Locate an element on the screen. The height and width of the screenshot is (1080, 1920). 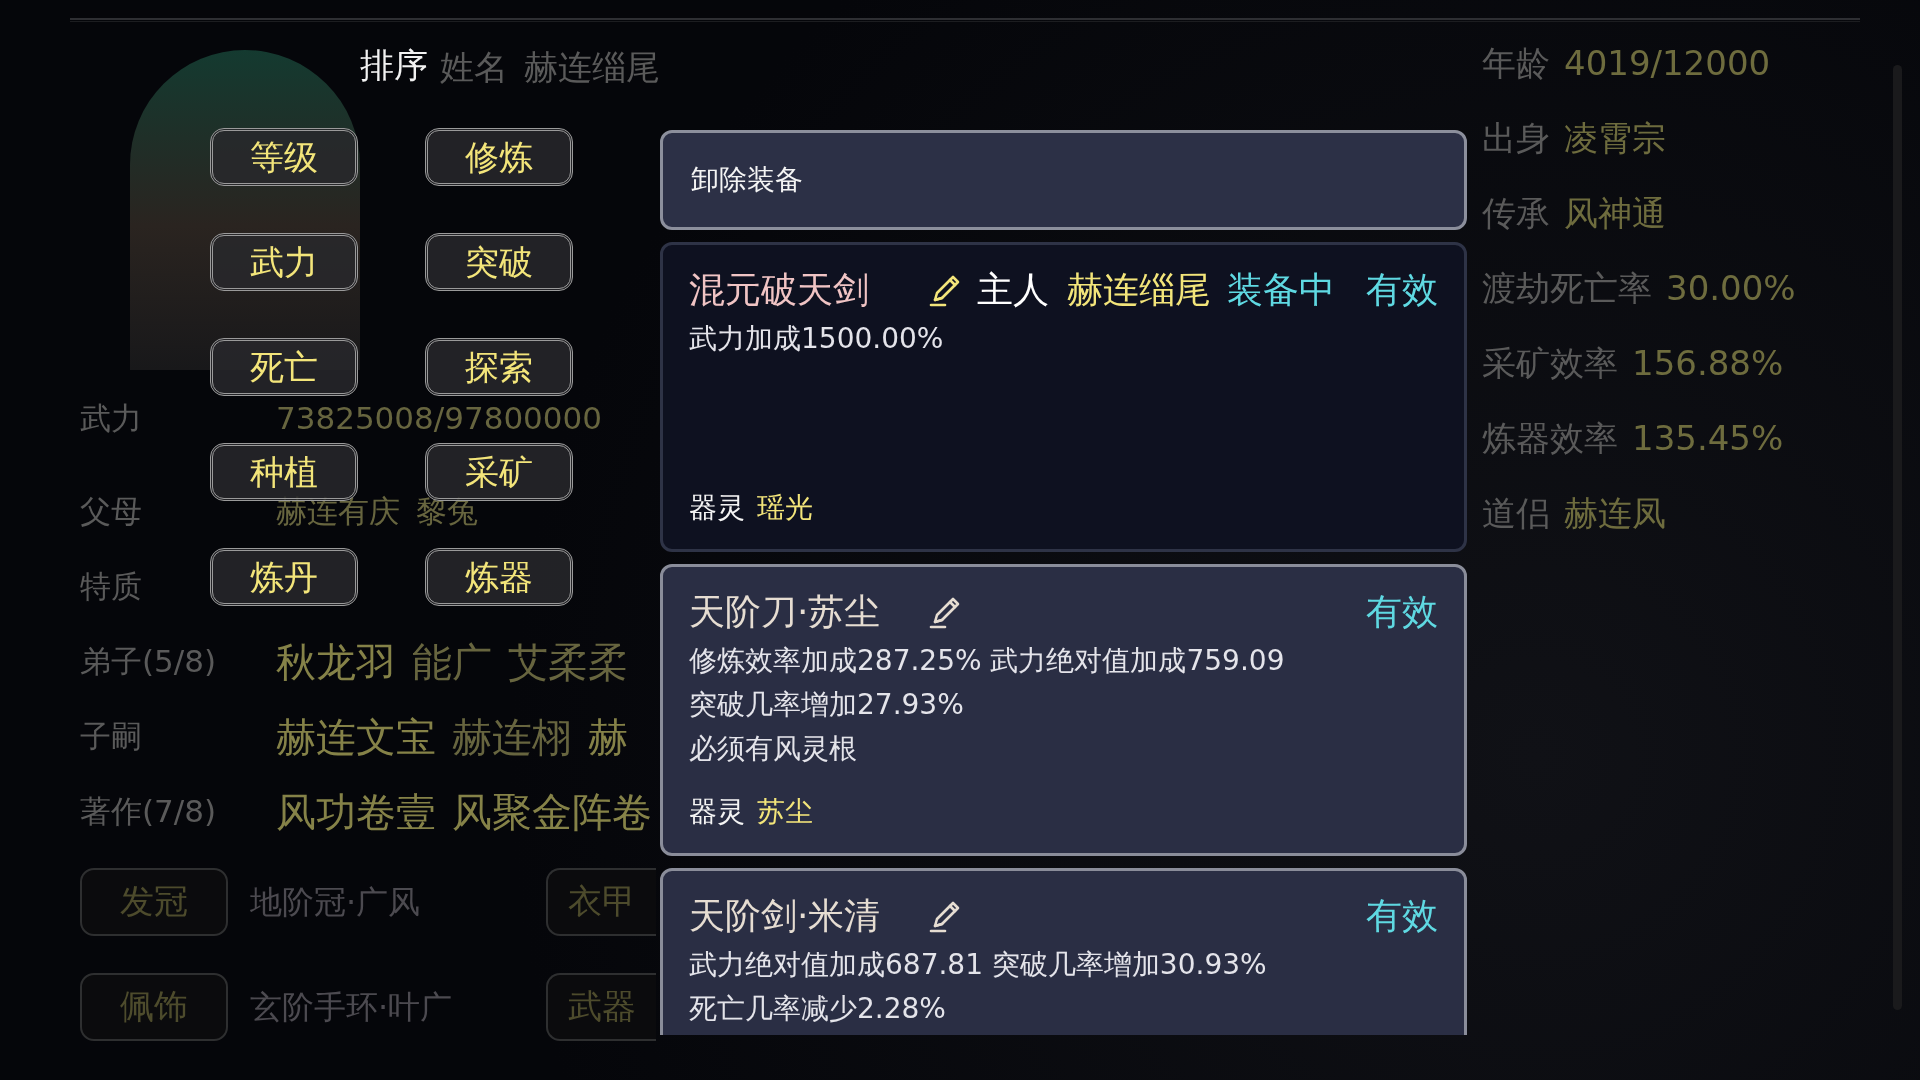
owner-label: 主人 is located at coordinates (1013, 290).